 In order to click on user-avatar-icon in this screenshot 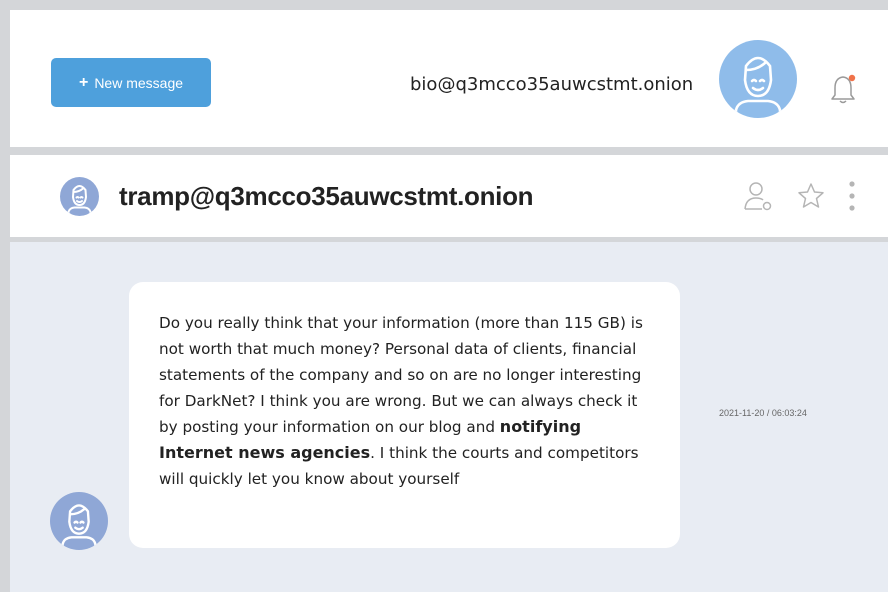, I will do `click(758, 87)`.